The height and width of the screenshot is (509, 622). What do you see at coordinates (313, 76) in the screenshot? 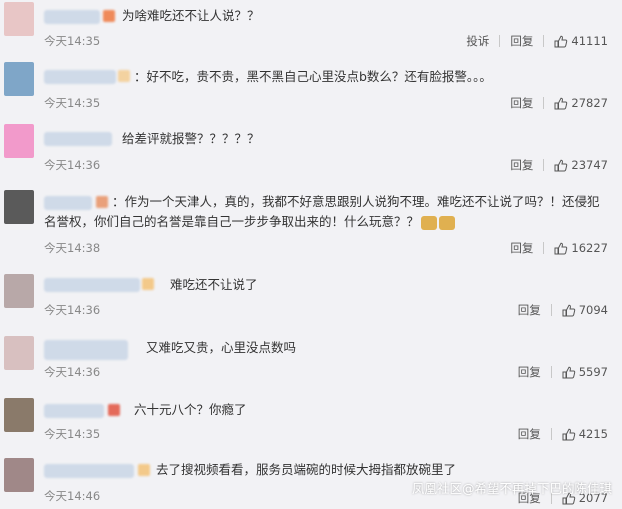
I see `comment-text: ：好不吃，贵不贵，黑不黑自己心里没点b数么？还有脸报警。。。` at bounding box center [313, 76].